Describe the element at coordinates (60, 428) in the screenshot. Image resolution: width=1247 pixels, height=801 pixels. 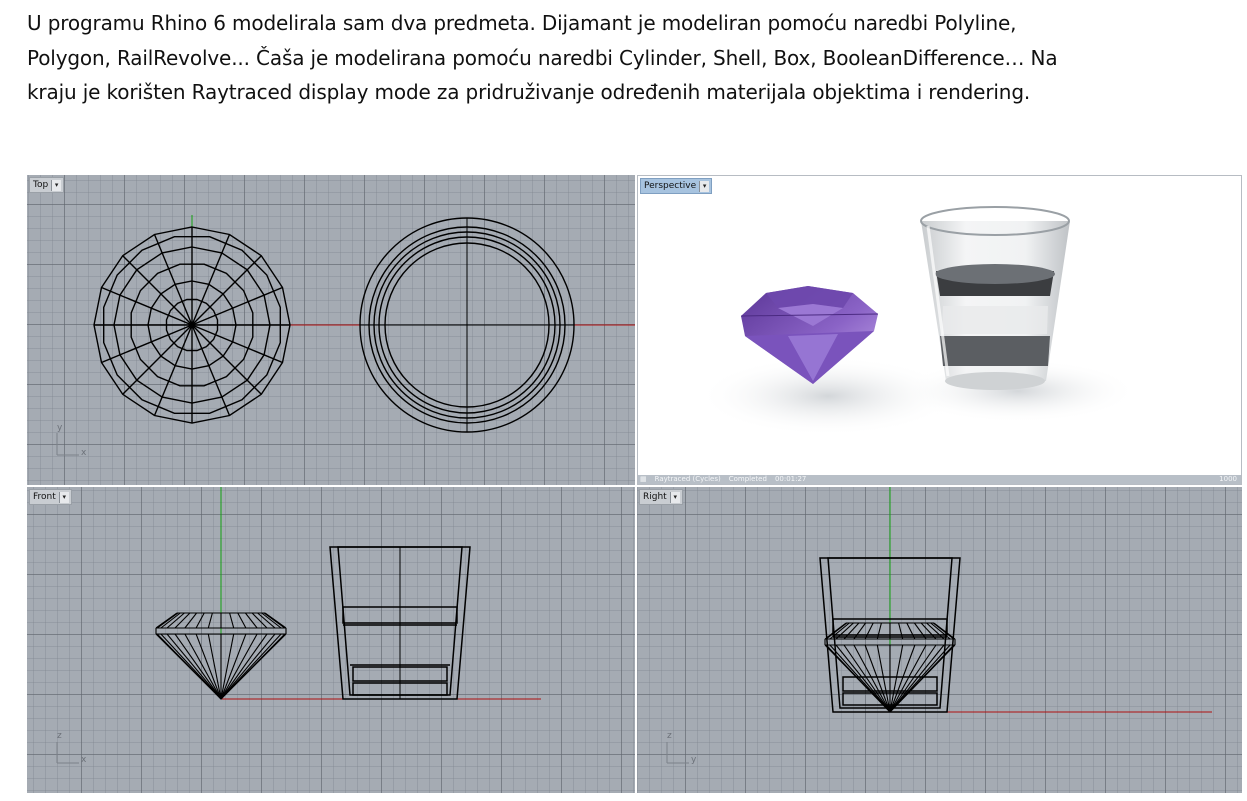
I see `gizmo-label-a: y` at that location.